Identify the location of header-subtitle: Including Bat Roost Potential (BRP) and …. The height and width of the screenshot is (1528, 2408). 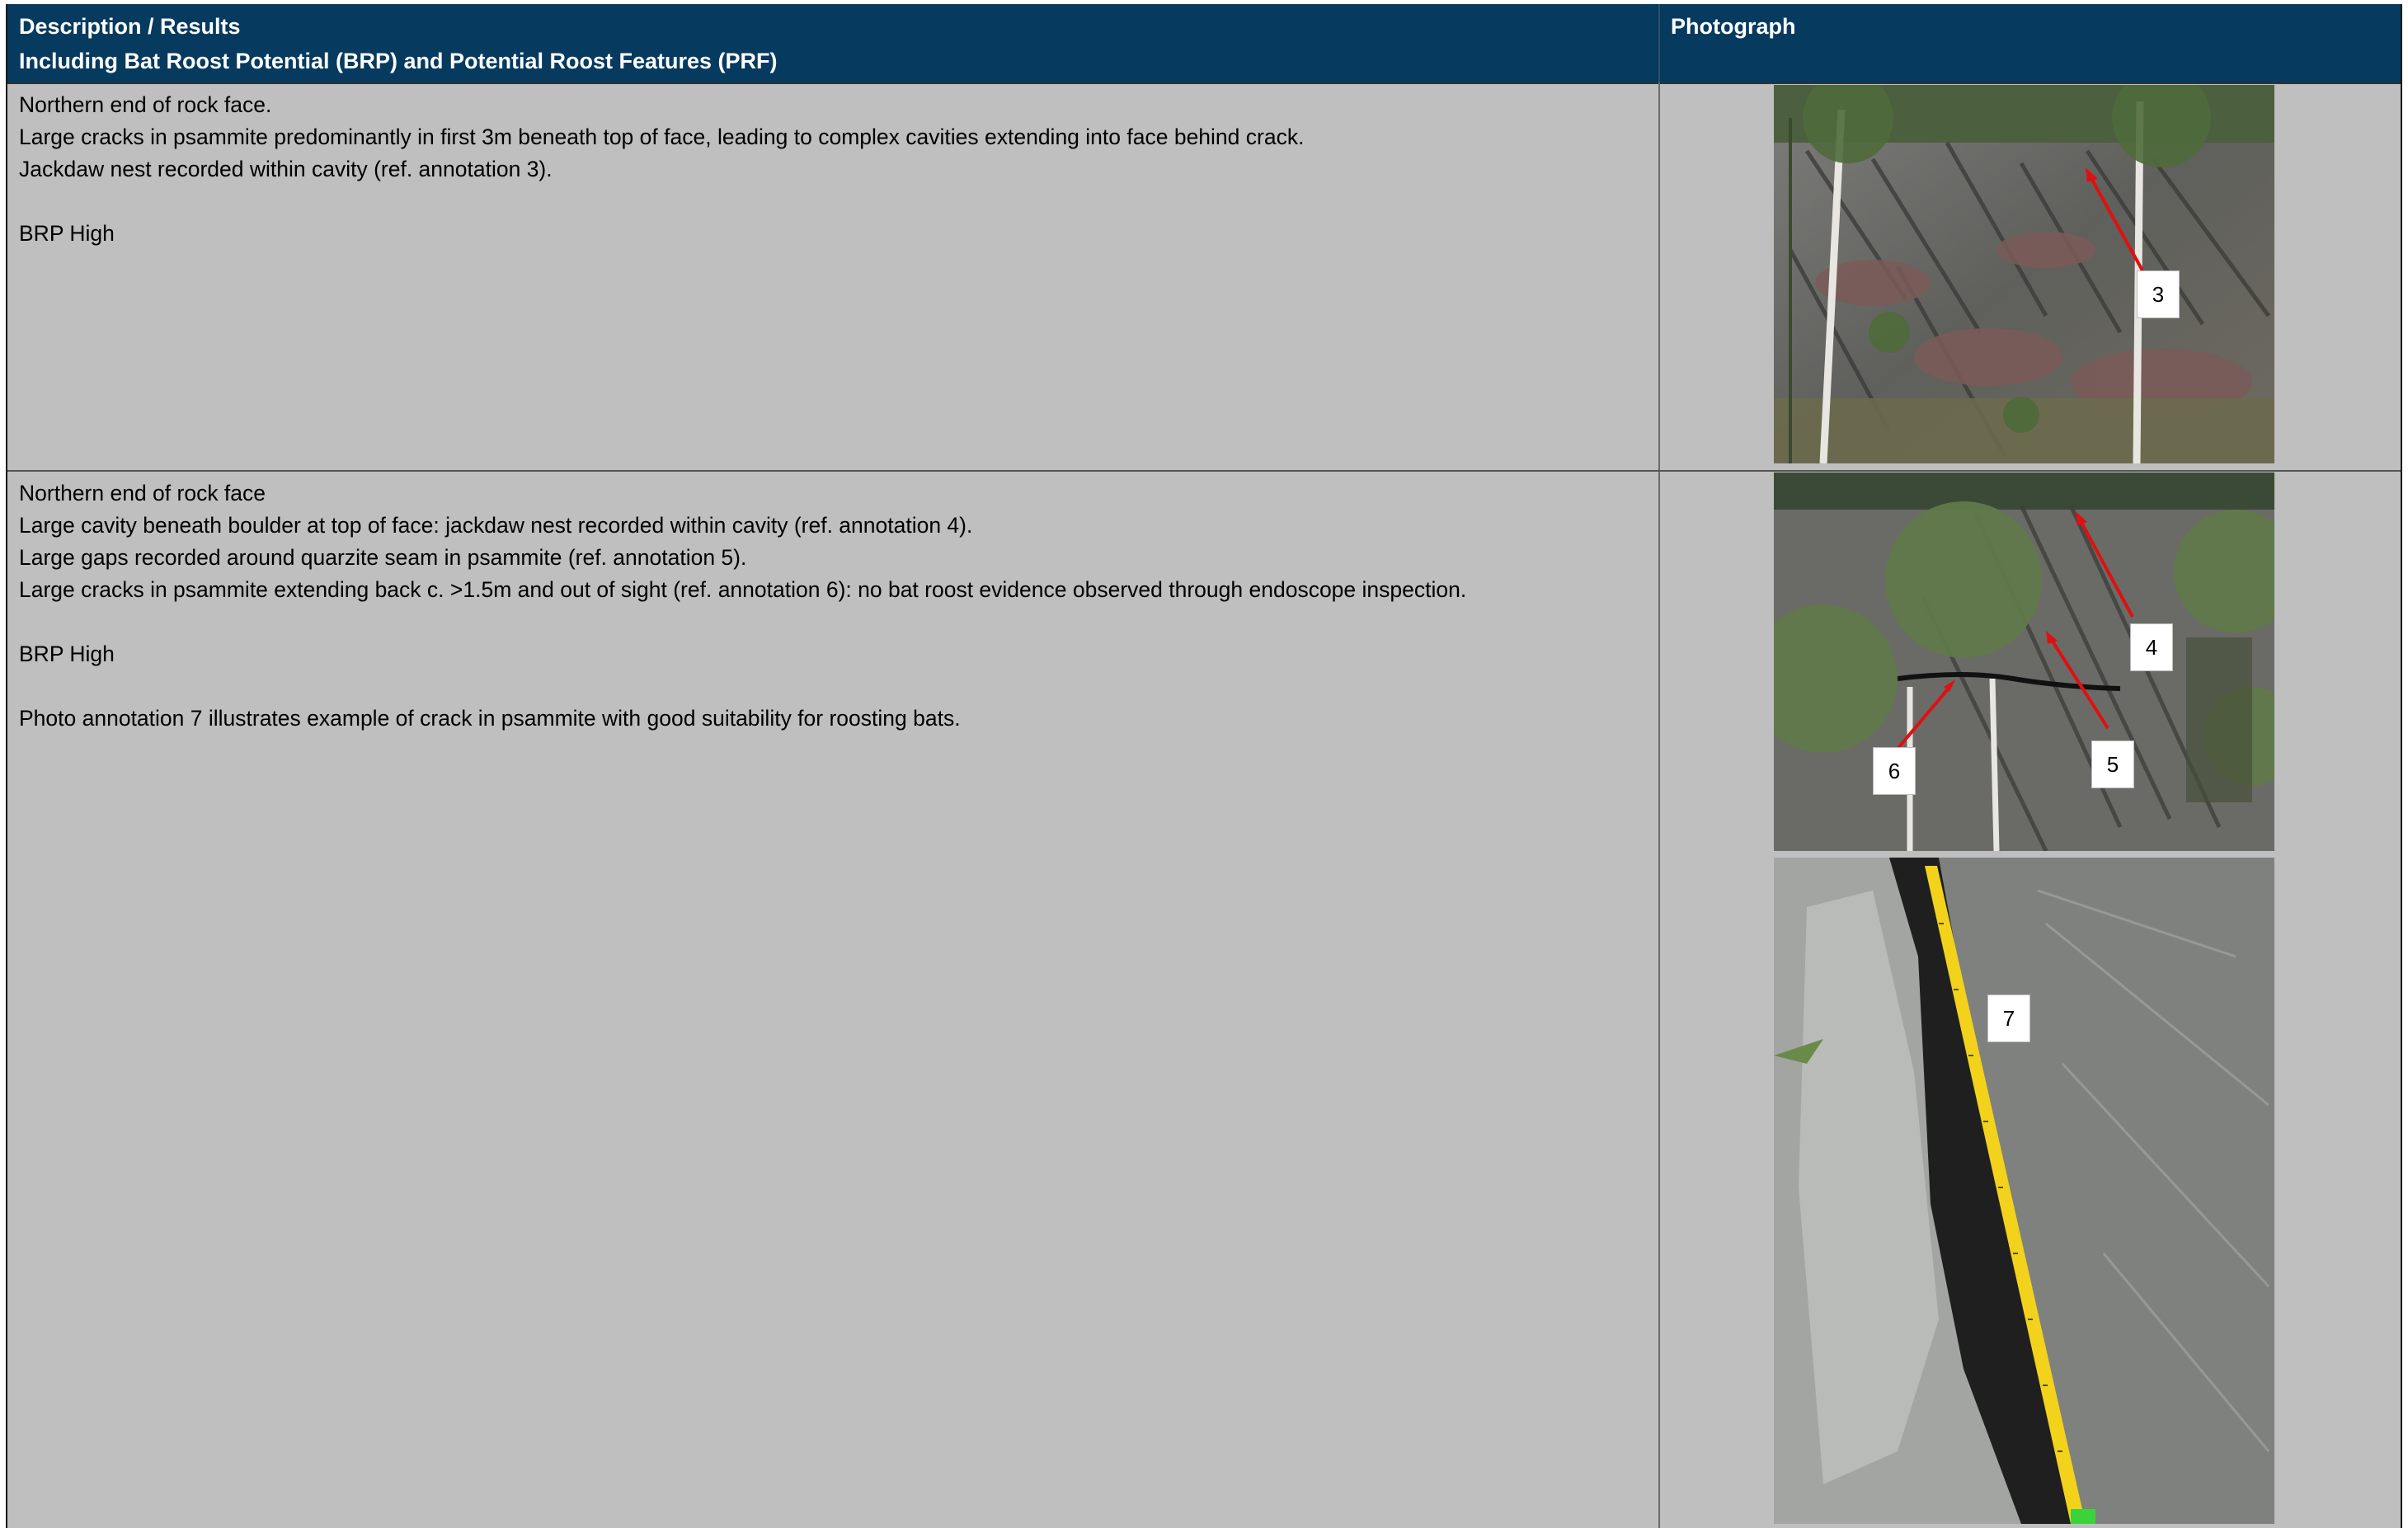
(399, 61).